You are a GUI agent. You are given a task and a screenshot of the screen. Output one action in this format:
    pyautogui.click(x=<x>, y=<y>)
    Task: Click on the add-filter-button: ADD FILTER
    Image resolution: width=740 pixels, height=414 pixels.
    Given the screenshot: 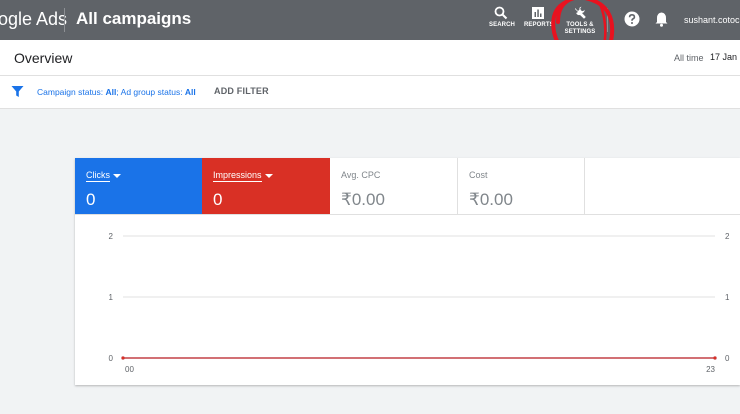 What is the action you would take?
    pyautogui.click(x=241, y=91)
    